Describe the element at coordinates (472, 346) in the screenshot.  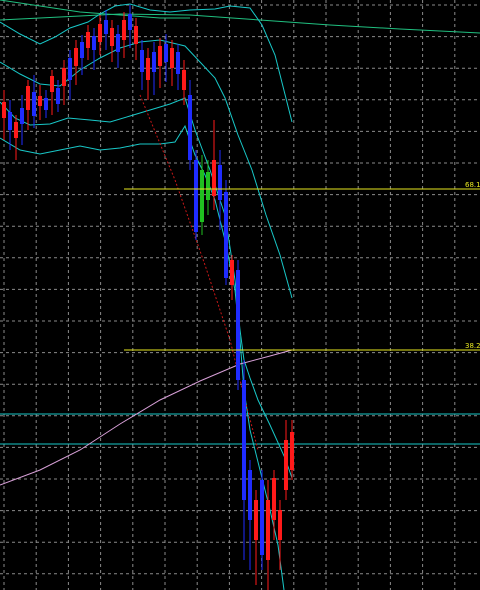
I see `fib-level-label: 38.2` at that location.